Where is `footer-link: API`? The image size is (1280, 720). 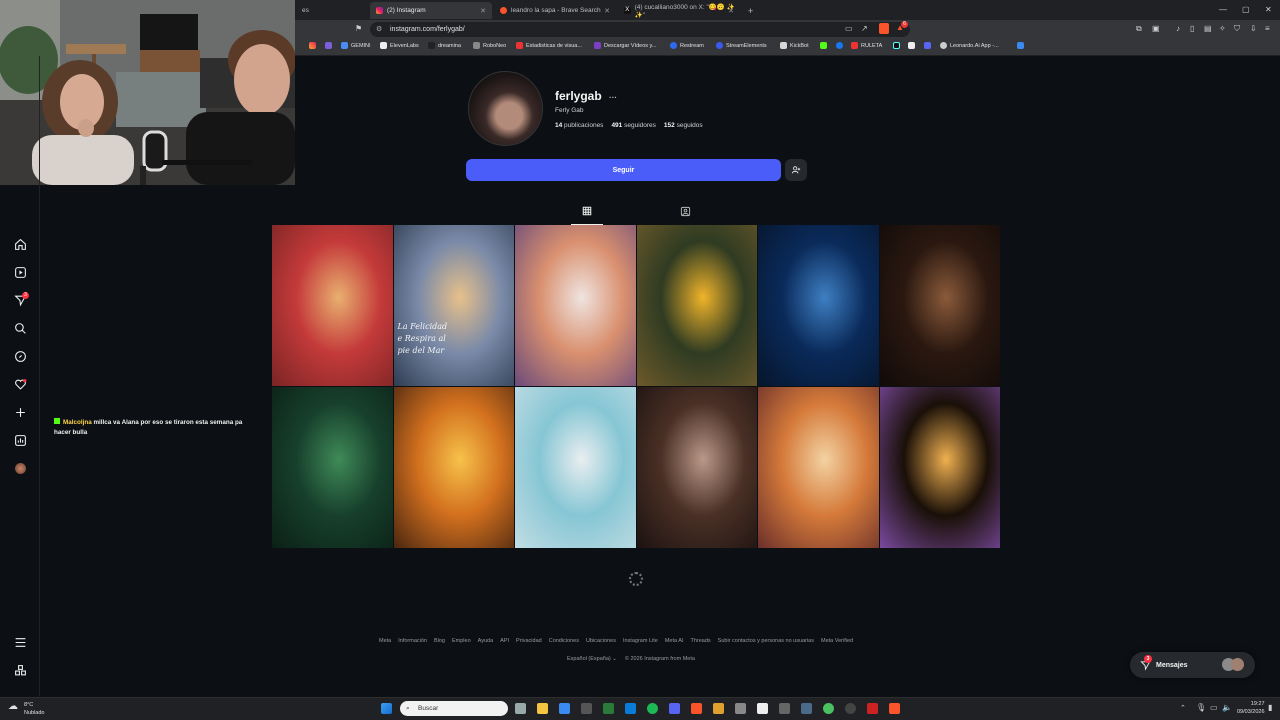
footer-link: API is located at coordinates (504, 641).